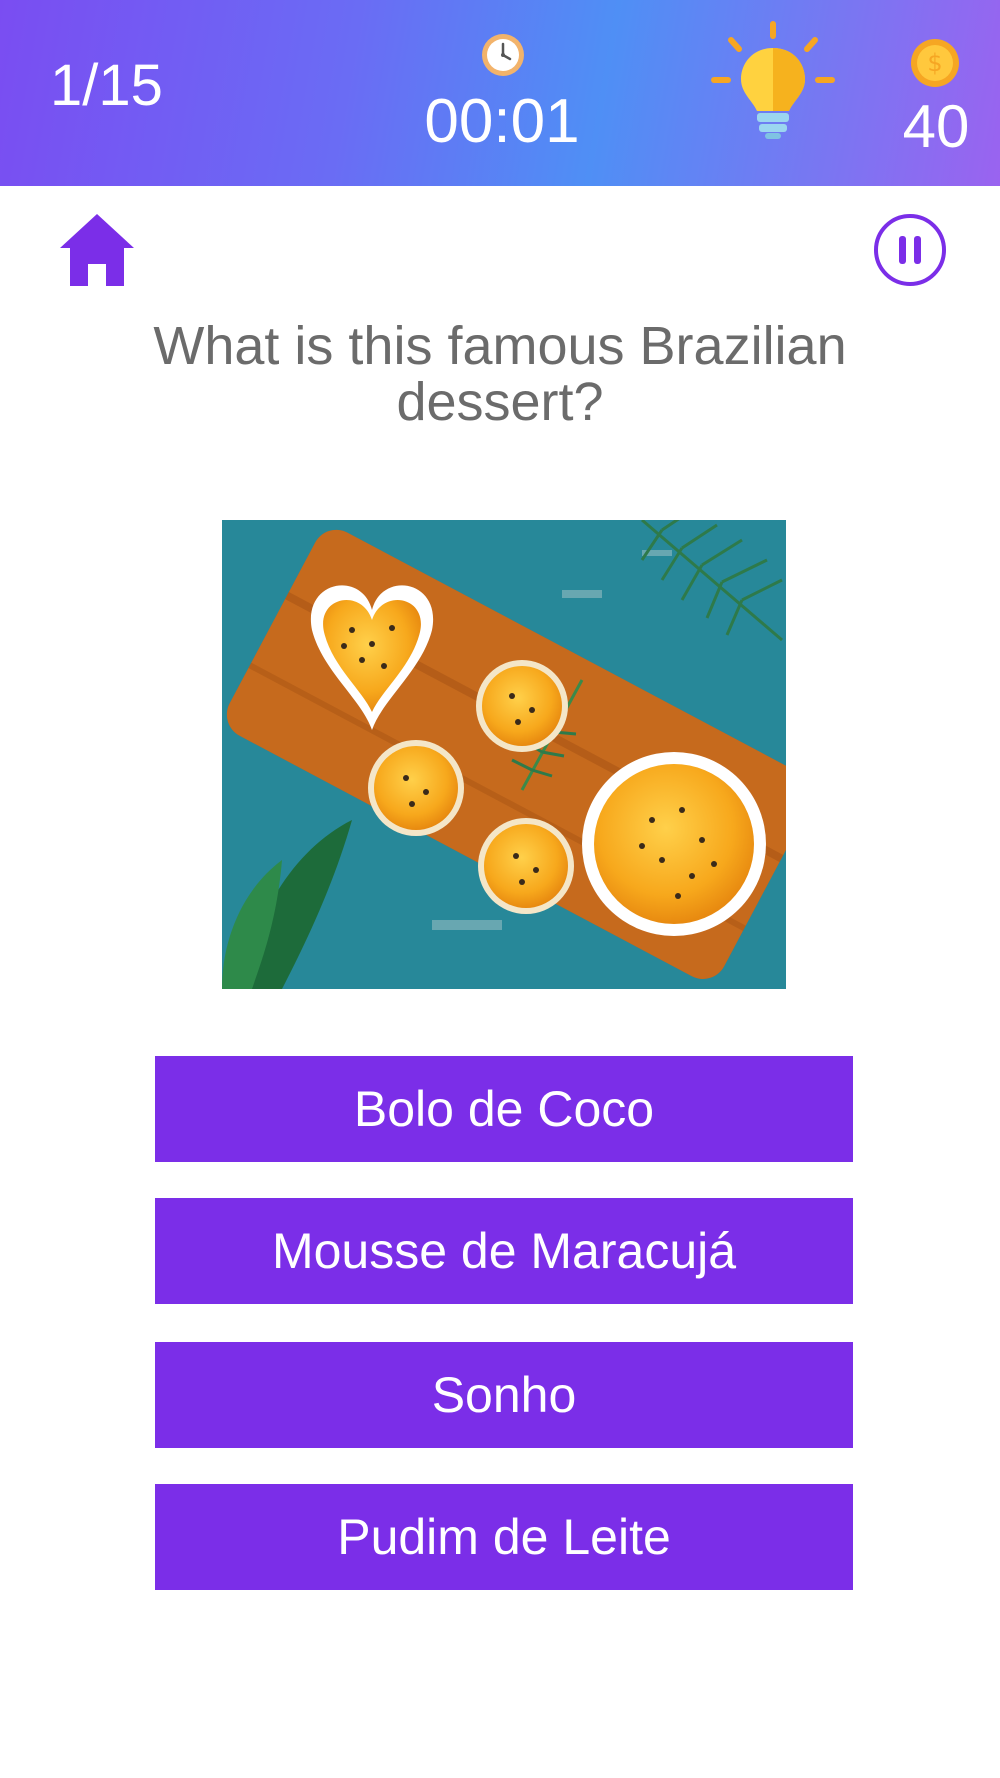 The height and width of the screenshot is (1778, 1000). Describe the element at coordinates (910, 250) in the screenshot. I see `pause-icon` at that location.